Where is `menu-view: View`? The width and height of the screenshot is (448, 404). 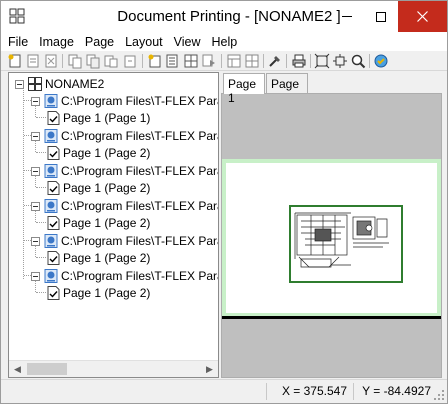 menu-view: View is located at coordinates (187, 42).